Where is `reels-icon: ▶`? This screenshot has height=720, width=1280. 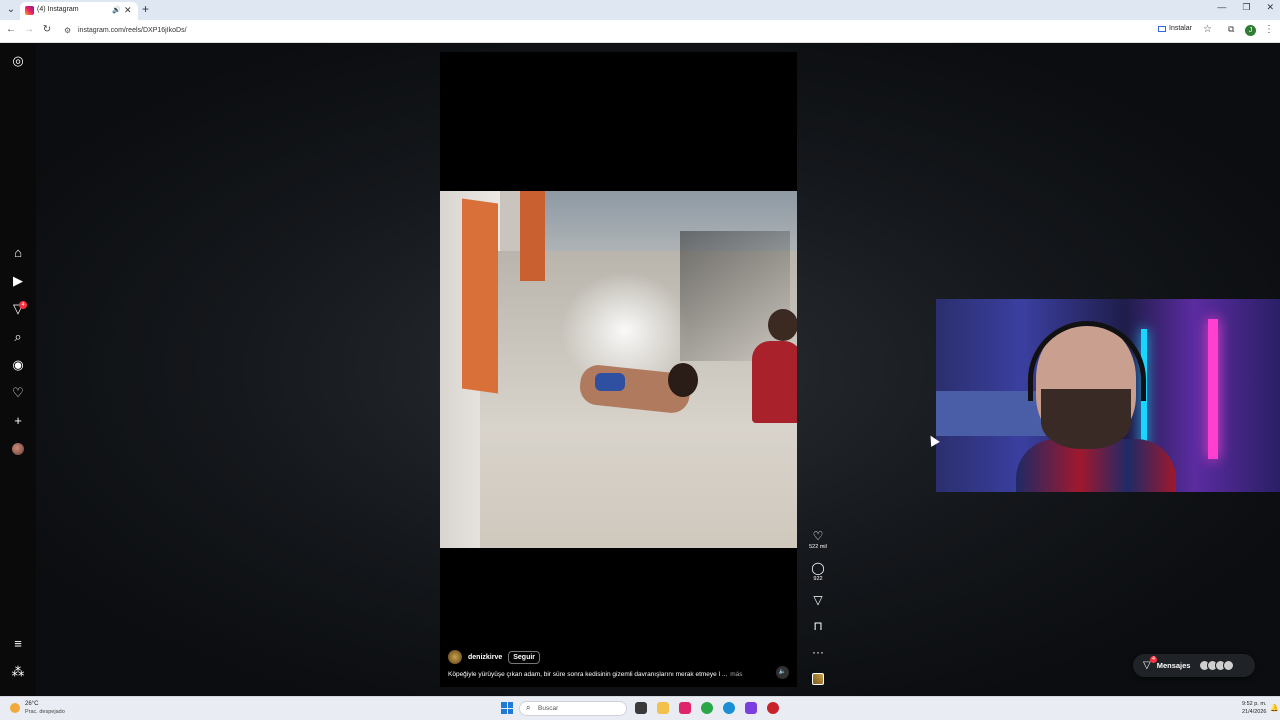 reels-icon: ▶ is located at coordinates (18, 281).